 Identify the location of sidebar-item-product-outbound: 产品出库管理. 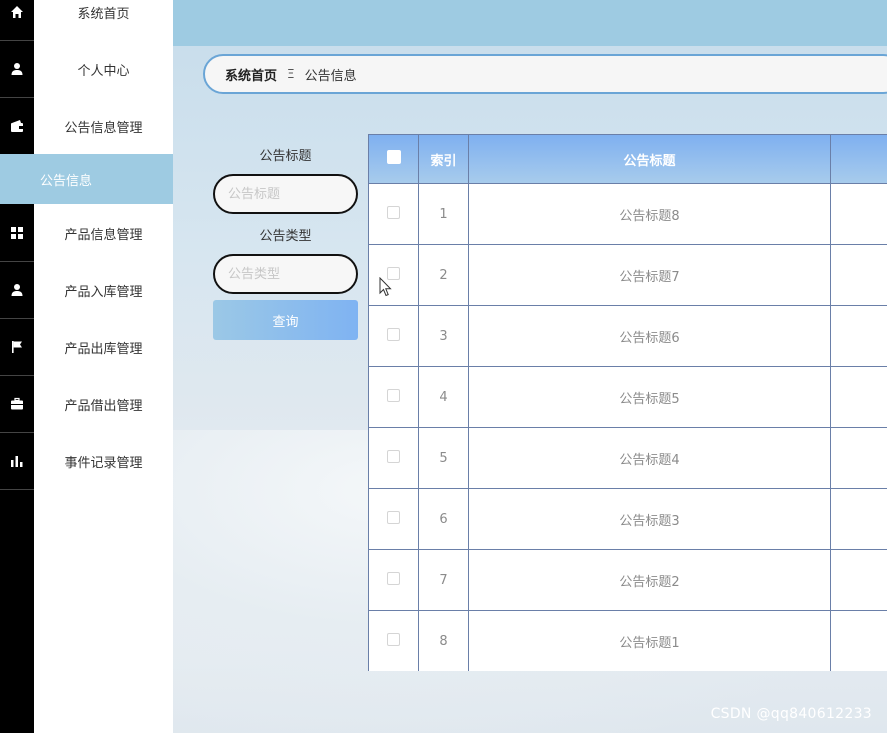
(86, 347).